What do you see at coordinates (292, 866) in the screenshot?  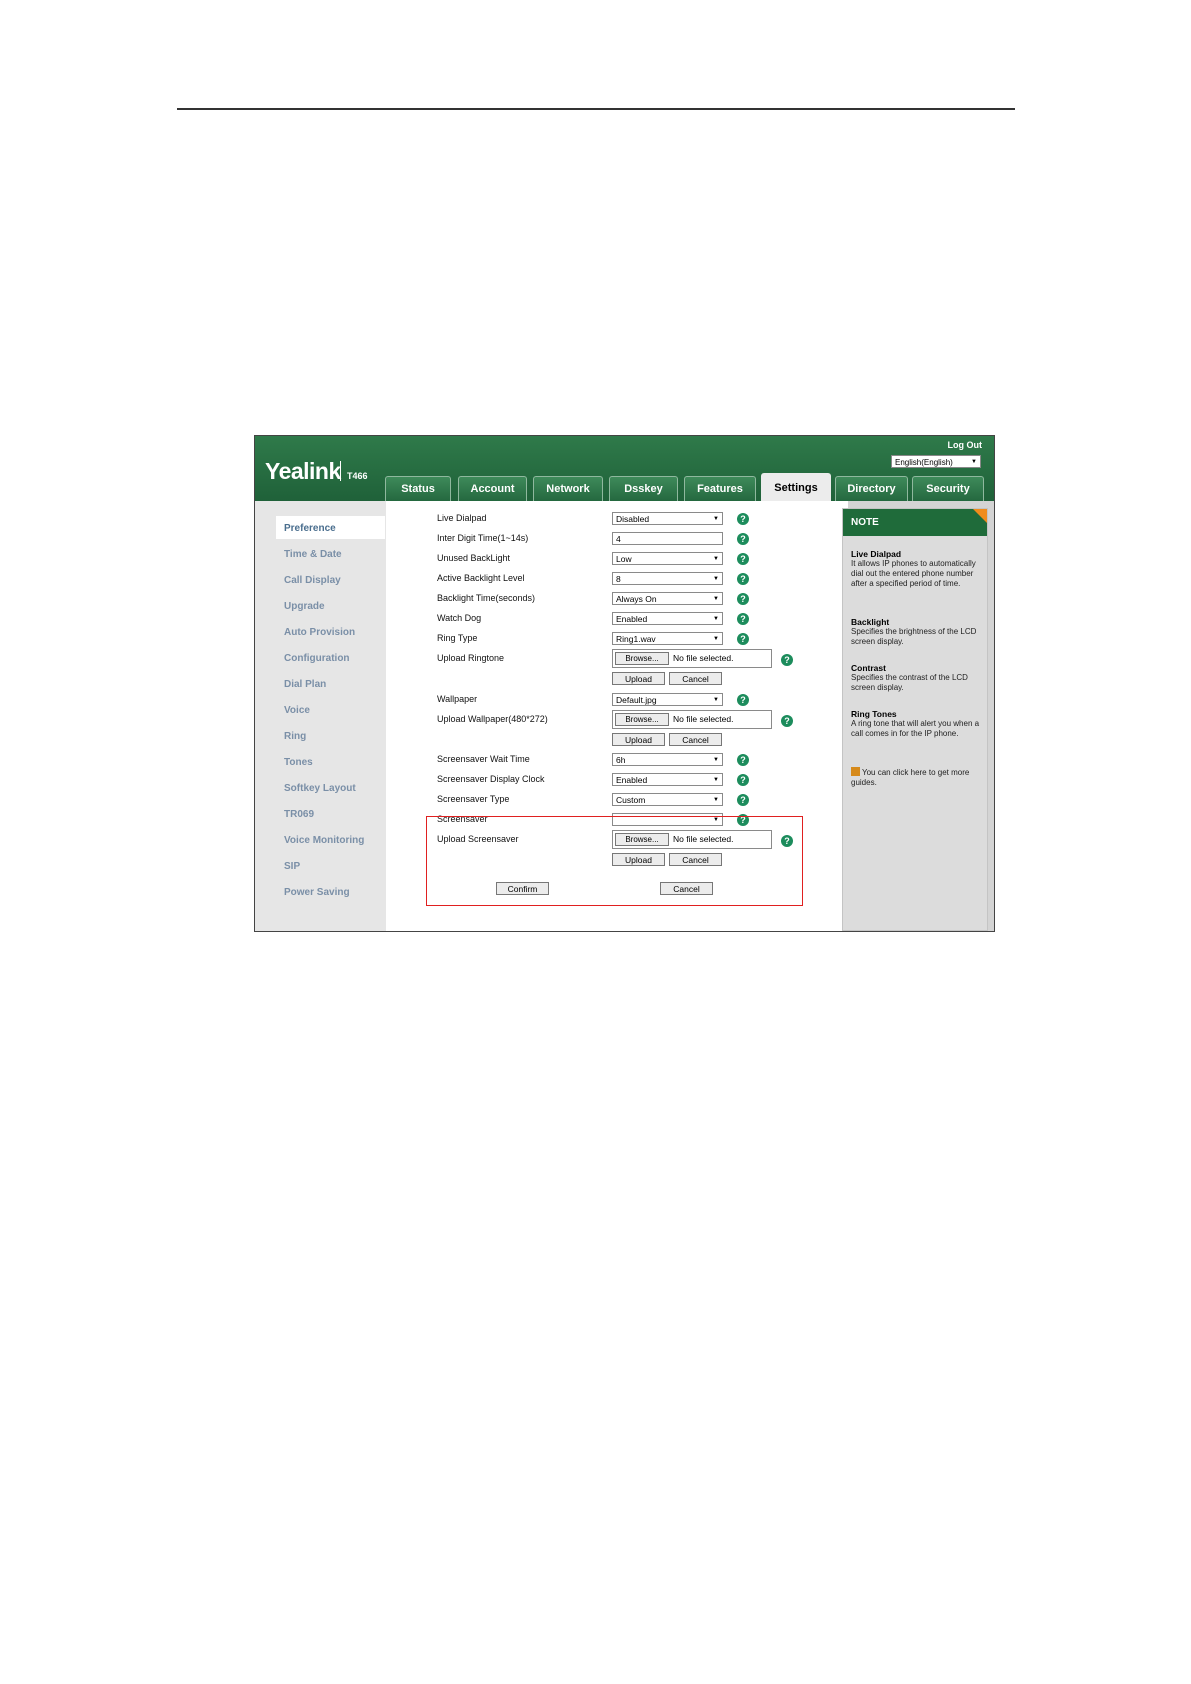 I see `sidebar-item-sip: SIP` at bounding box center [292, 866].